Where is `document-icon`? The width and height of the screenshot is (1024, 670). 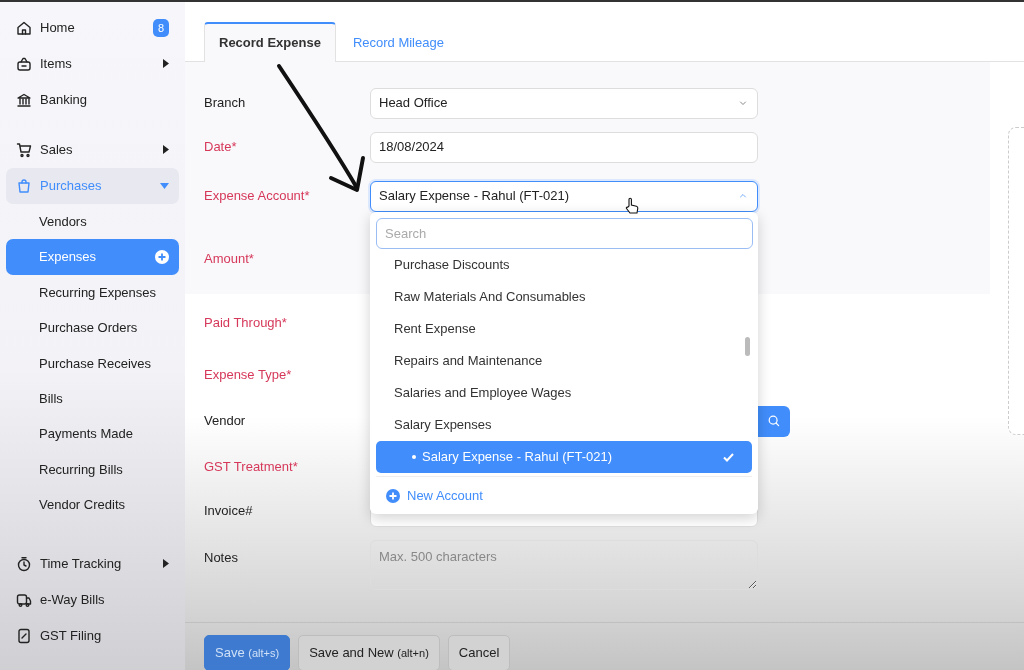 document-icon is located at coordinates (24, 635).